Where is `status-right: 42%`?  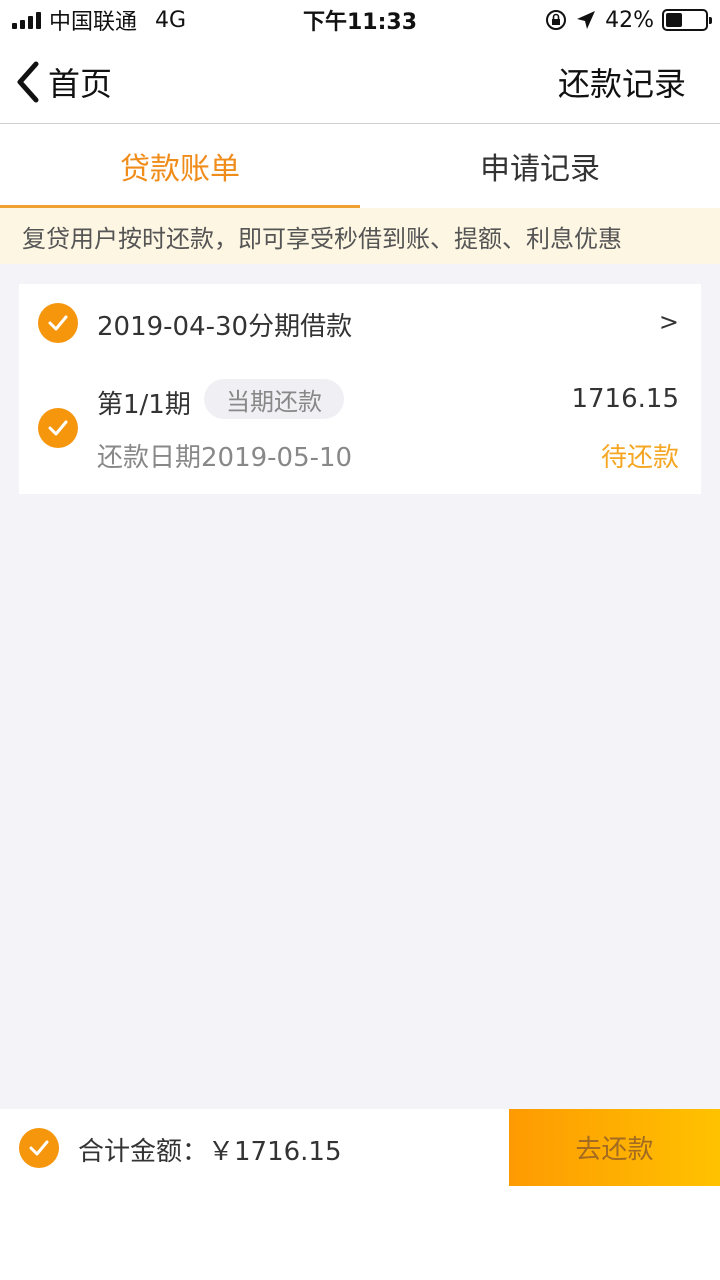
status-right: 42% is located at coordinates (628, 20).